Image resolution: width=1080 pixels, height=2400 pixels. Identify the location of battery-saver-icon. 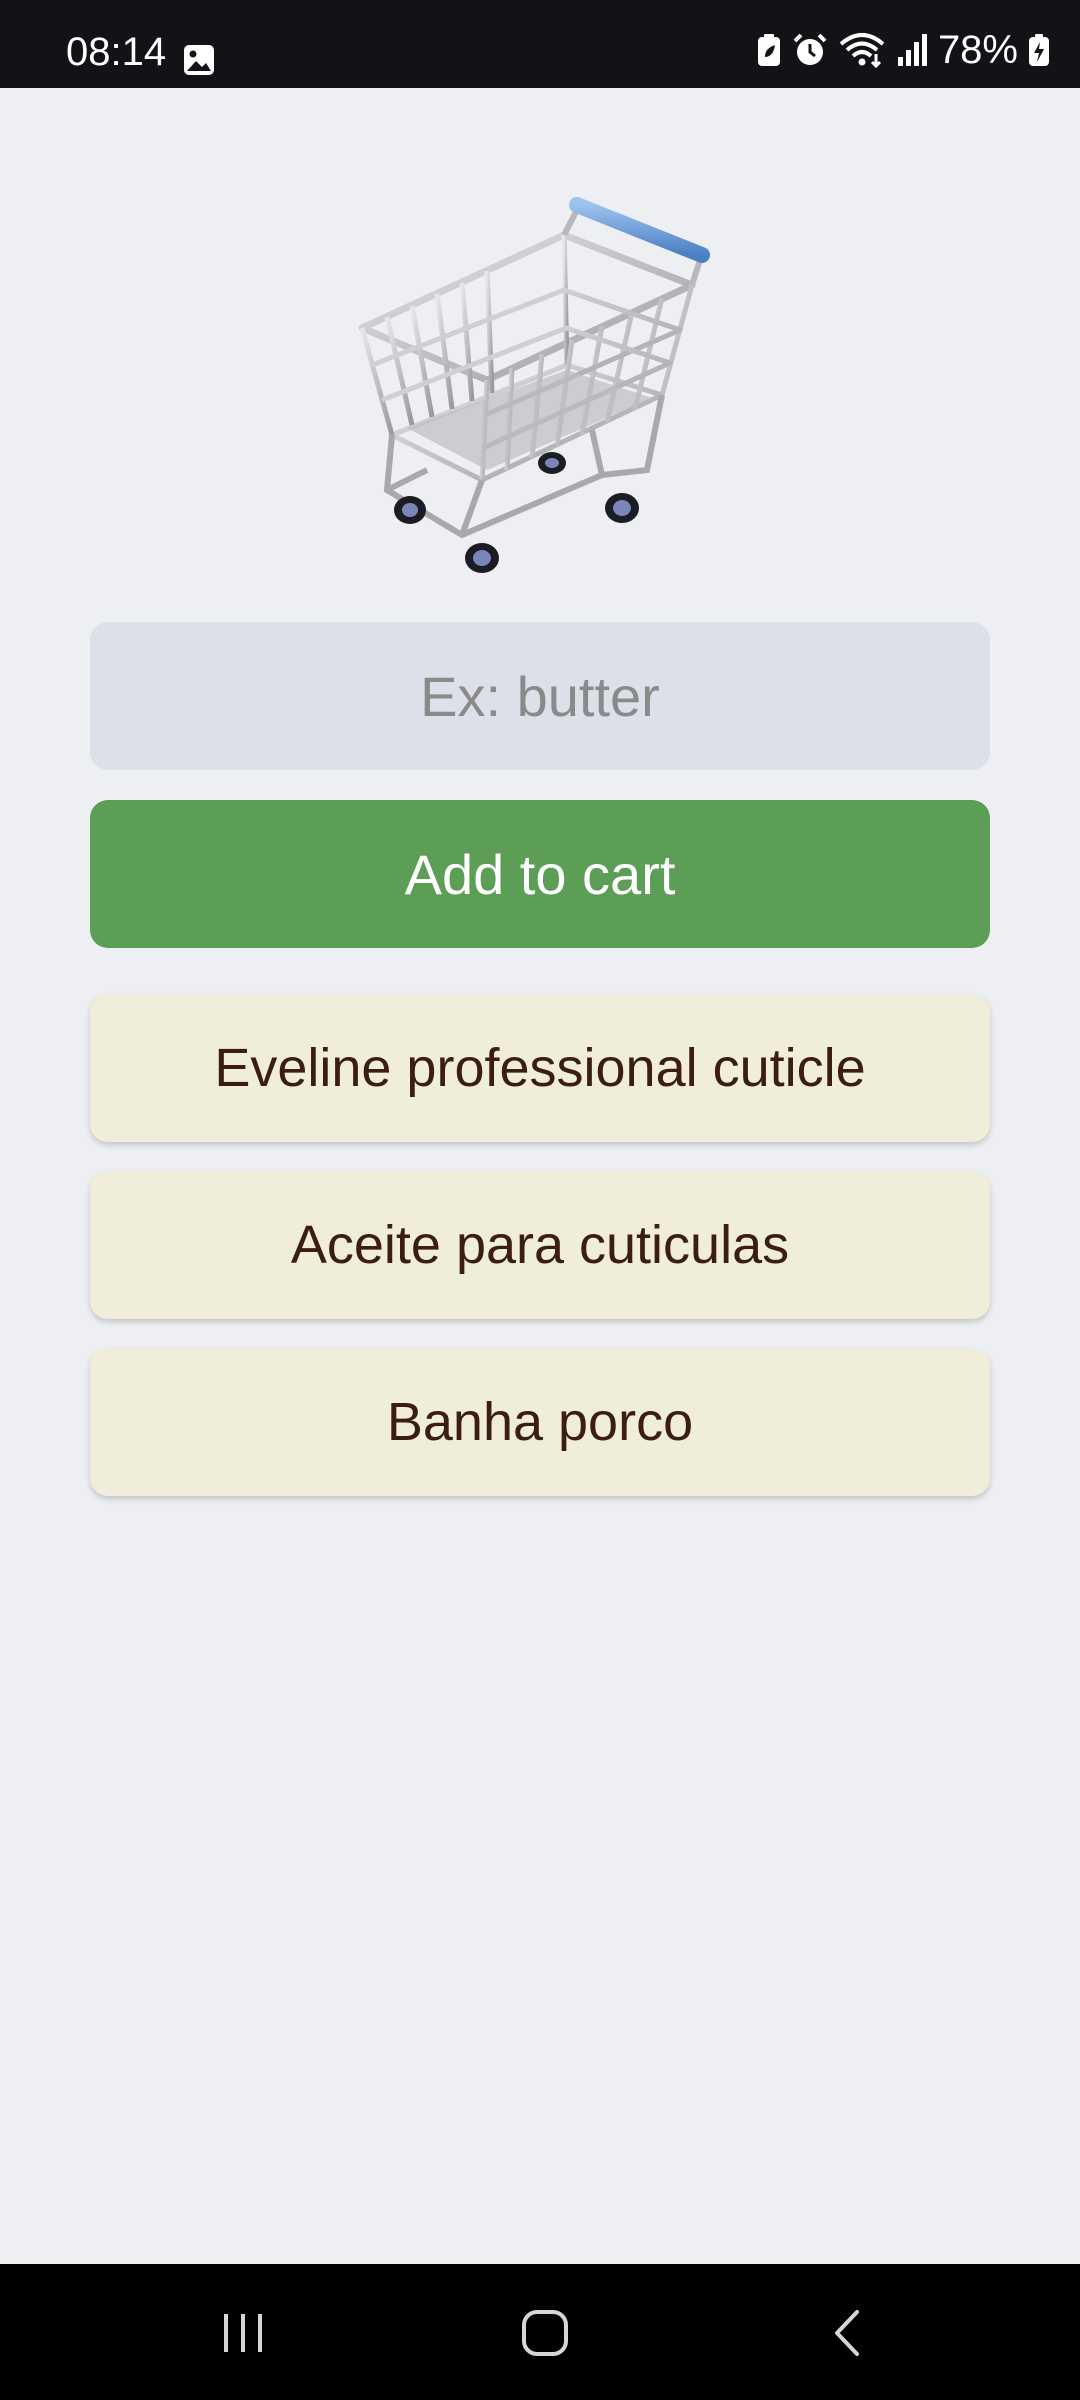
(768, 50).